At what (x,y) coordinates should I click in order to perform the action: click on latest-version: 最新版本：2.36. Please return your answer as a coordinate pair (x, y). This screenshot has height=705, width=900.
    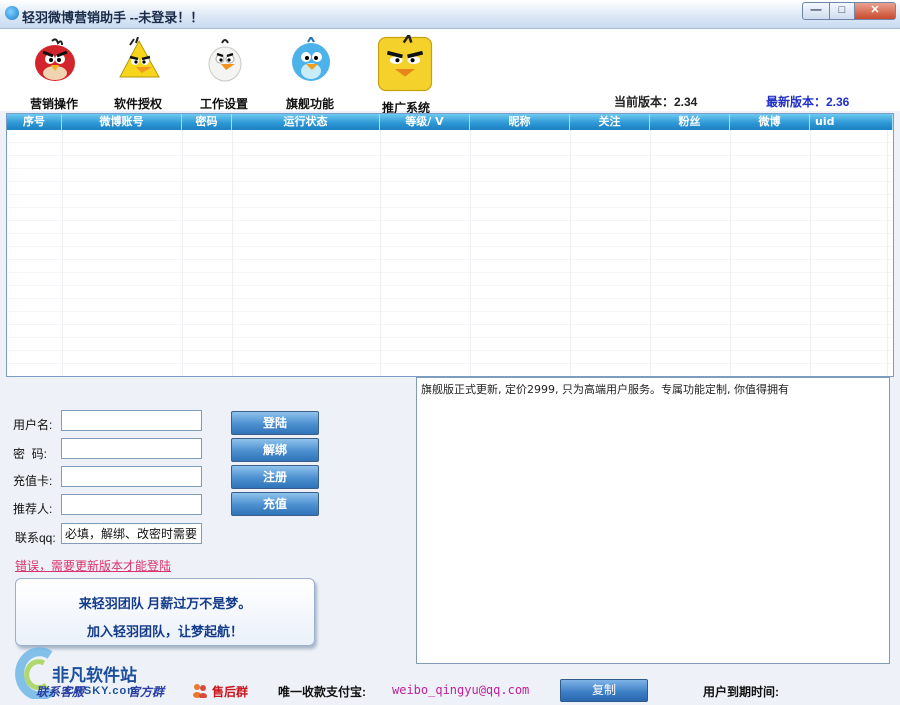
    Looking at the image, I should click on (808, 102).